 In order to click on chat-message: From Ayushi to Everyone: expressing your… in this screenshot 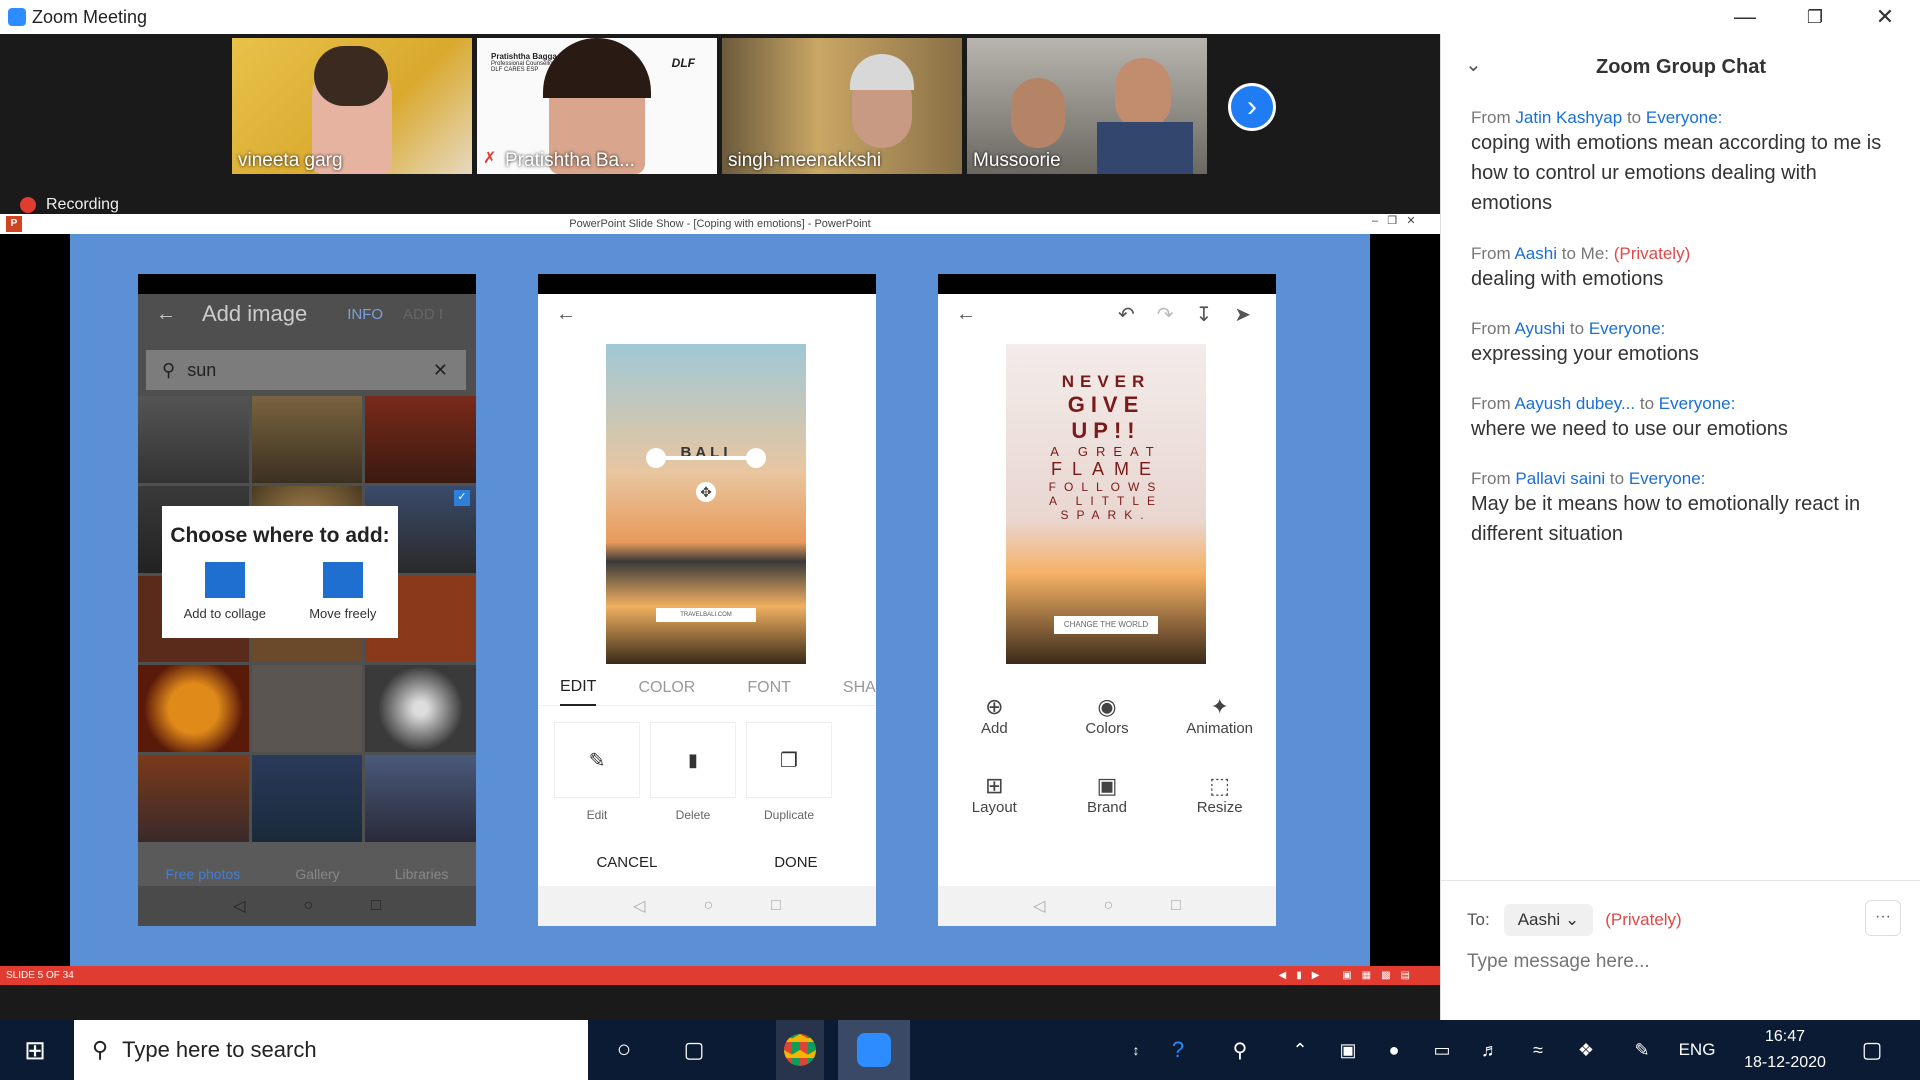, I will do `click(1585, 342)`.